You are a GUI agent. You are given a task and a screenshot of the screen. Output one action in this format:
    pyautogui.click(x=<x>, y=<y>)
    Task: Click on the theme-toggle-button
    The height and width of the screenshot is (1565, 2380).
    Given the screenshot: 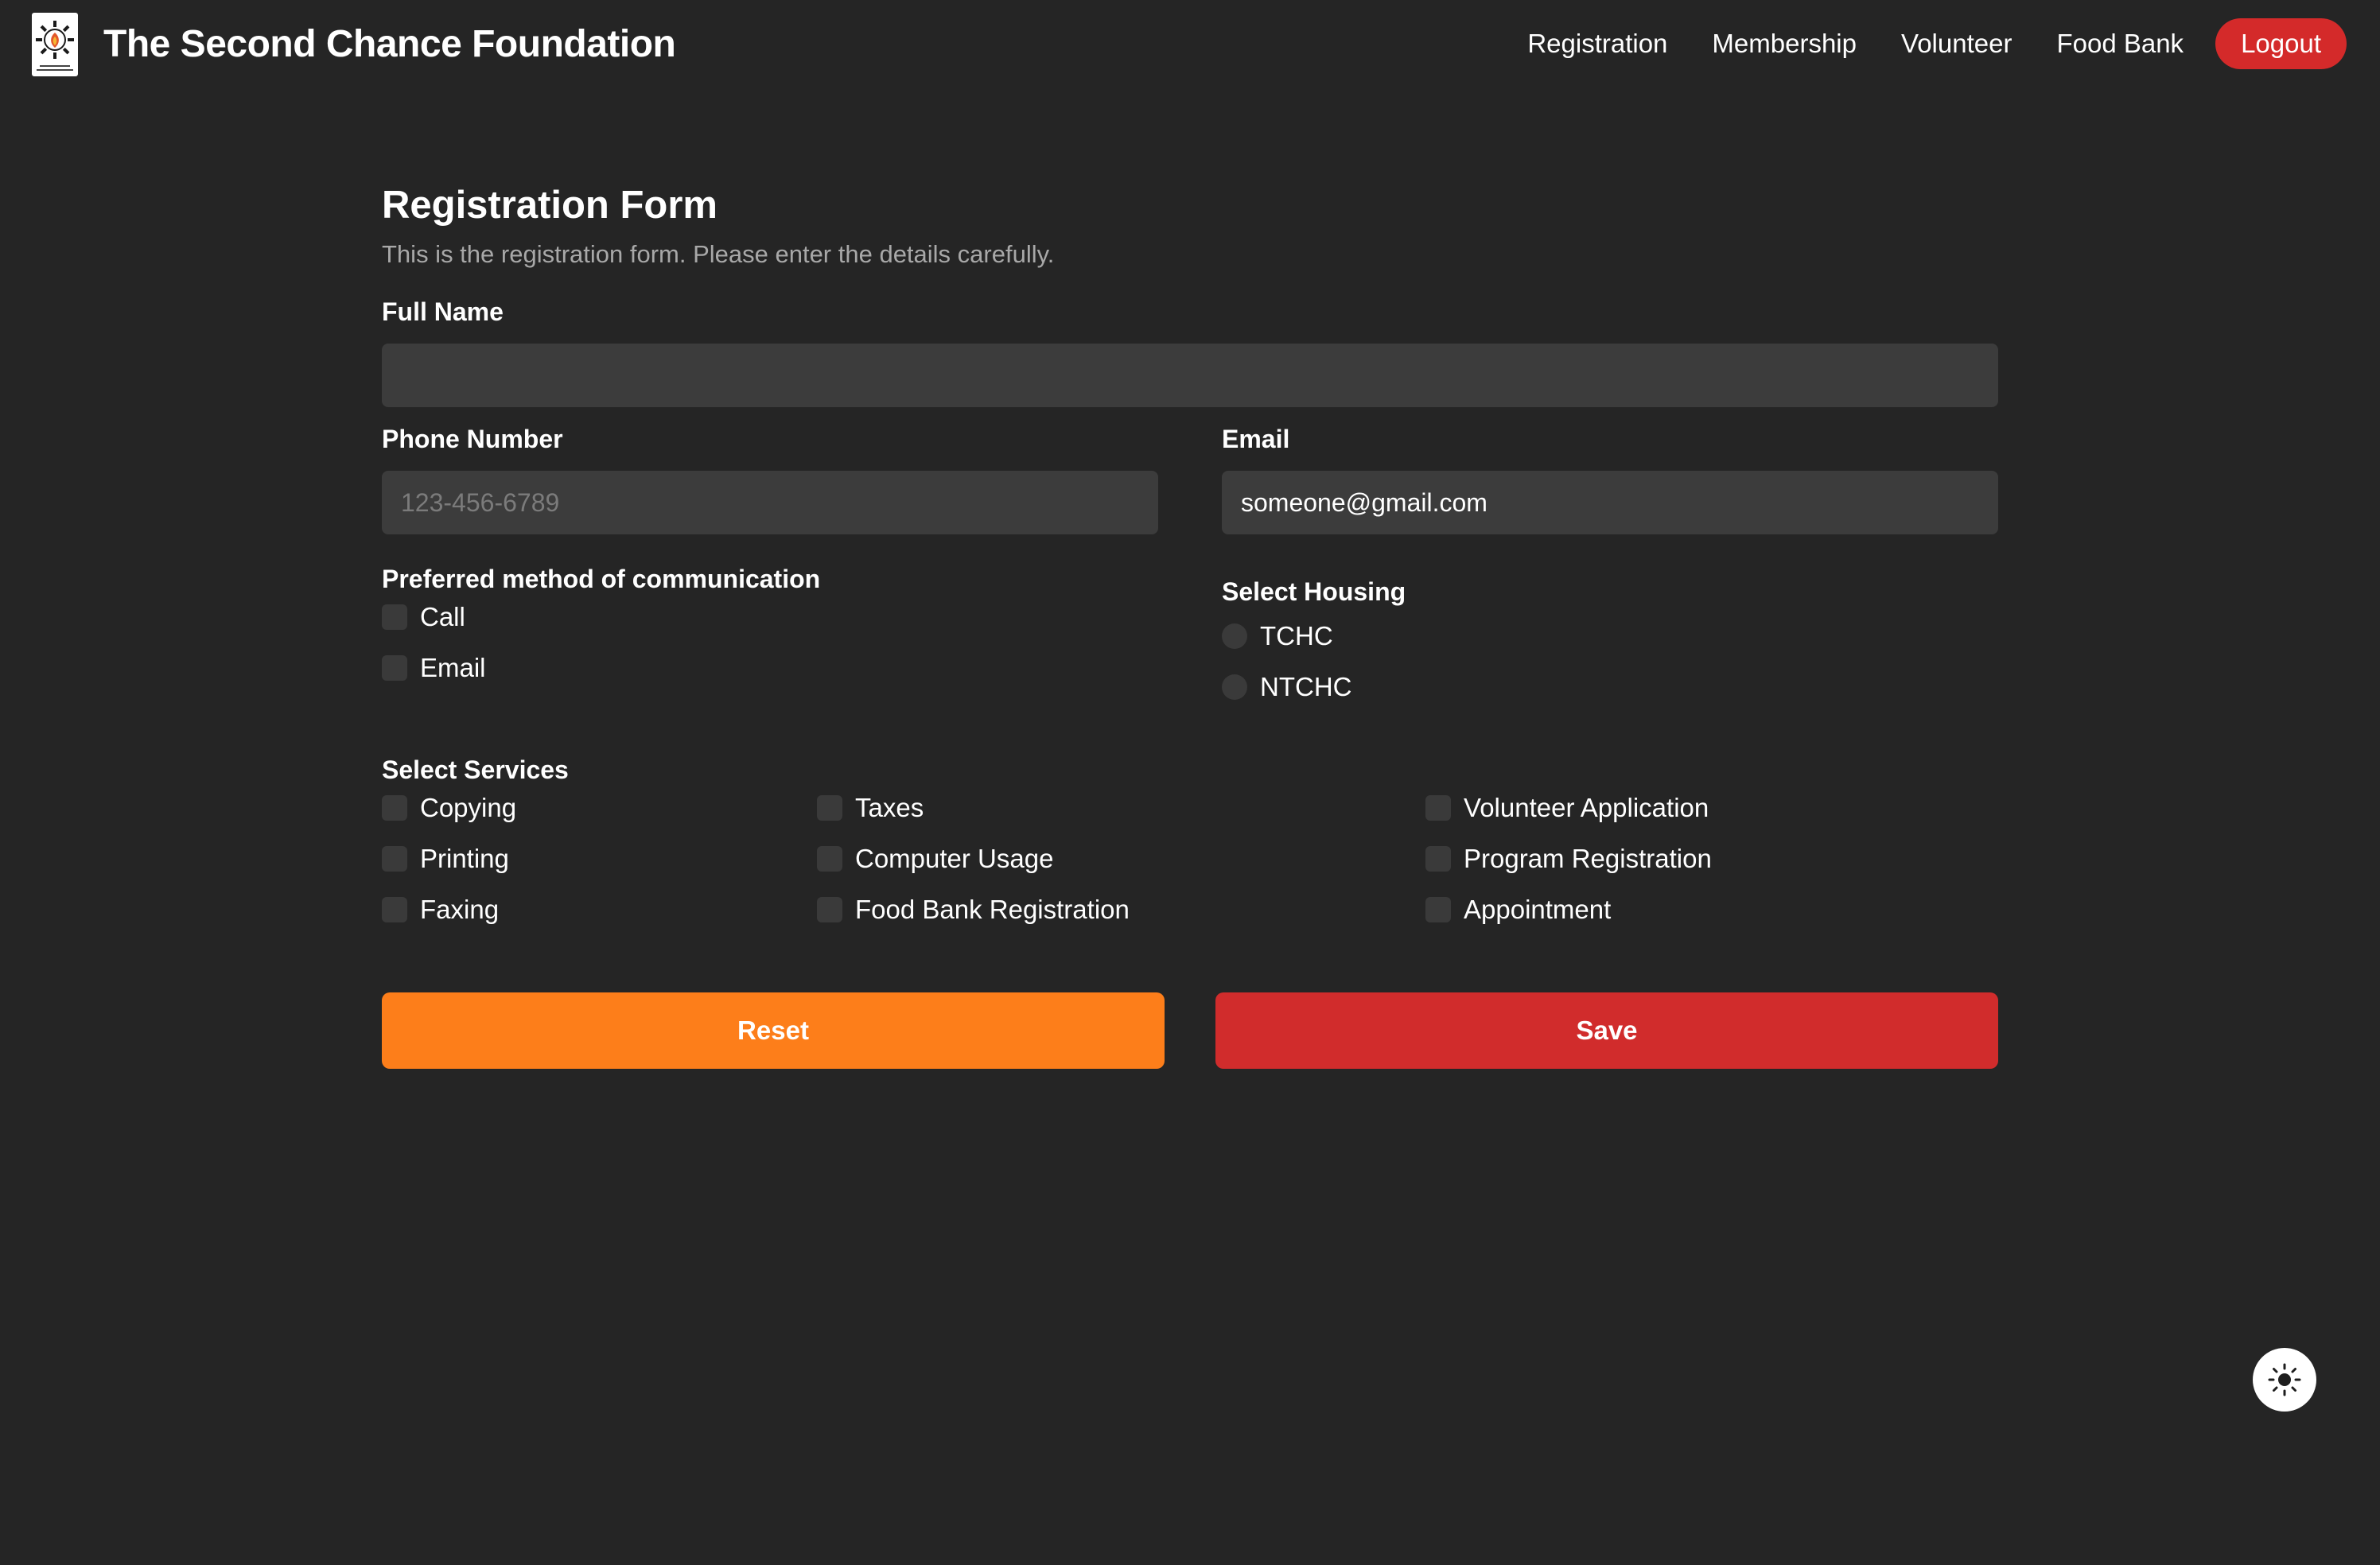 What is the action you would take?
    pyautogui.click(x=2284, y=1380)
    